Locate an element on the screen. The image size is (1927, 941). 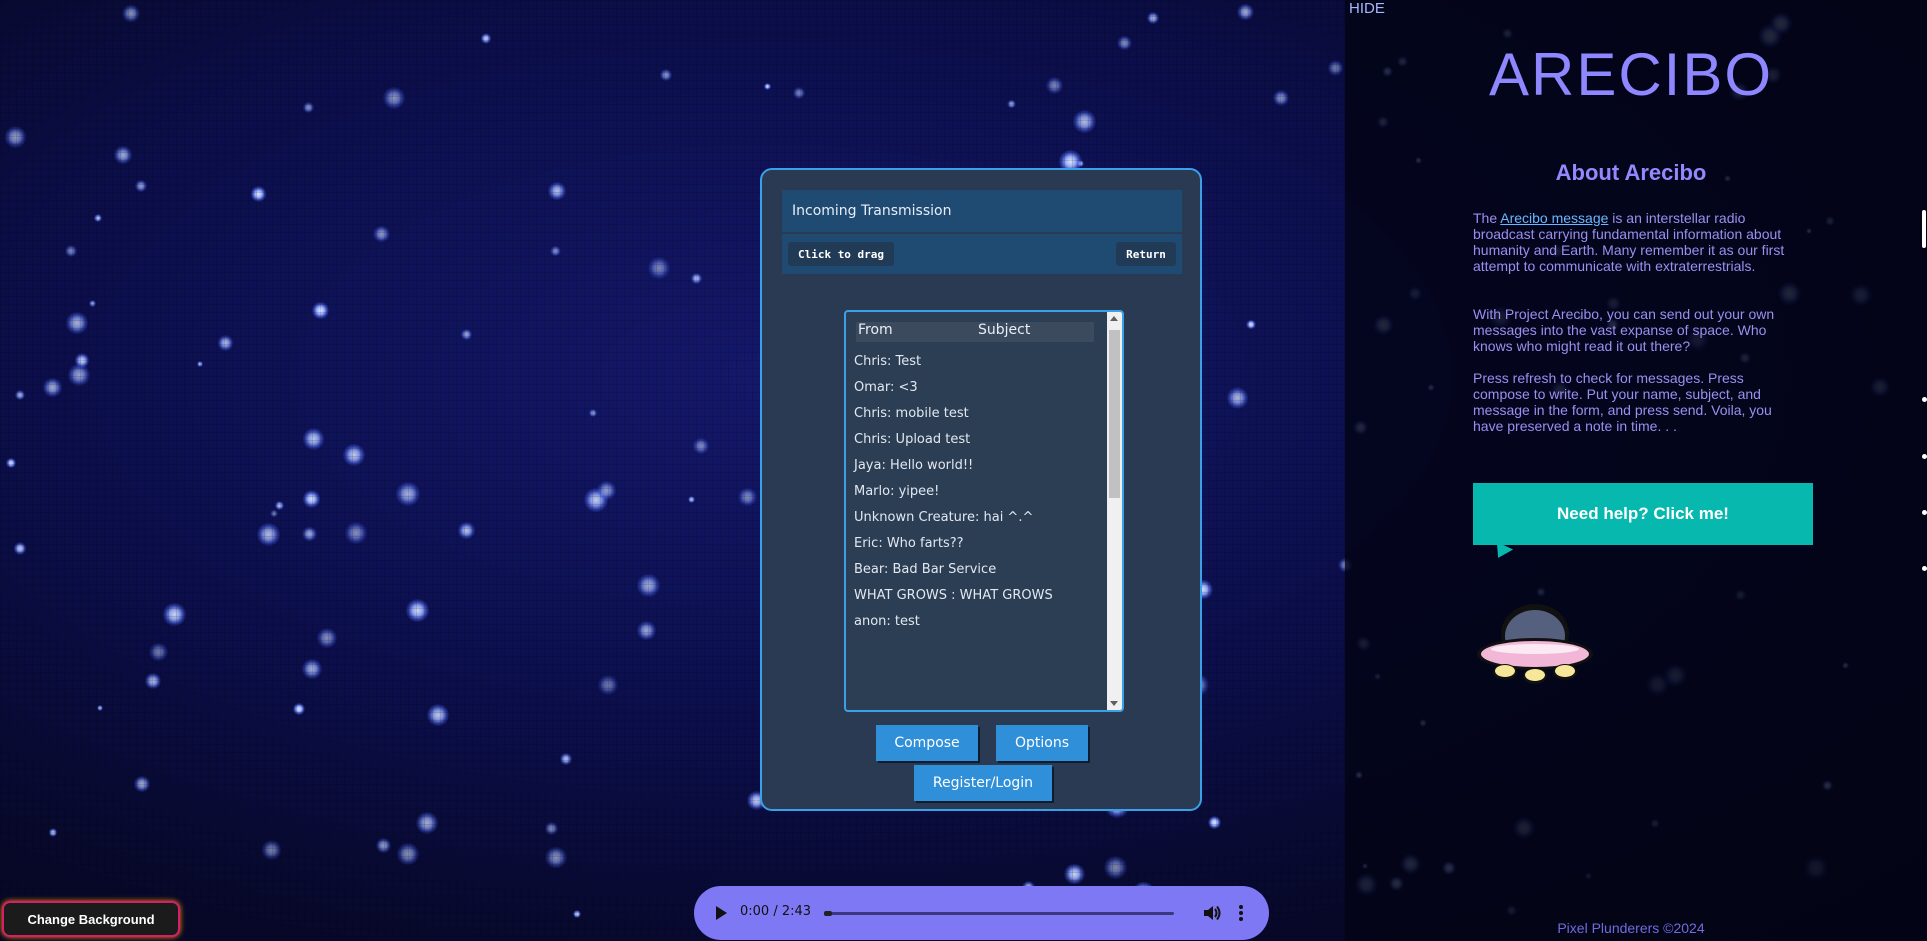
window-title: Incoming Transmission is located at coordinates (982, 211).